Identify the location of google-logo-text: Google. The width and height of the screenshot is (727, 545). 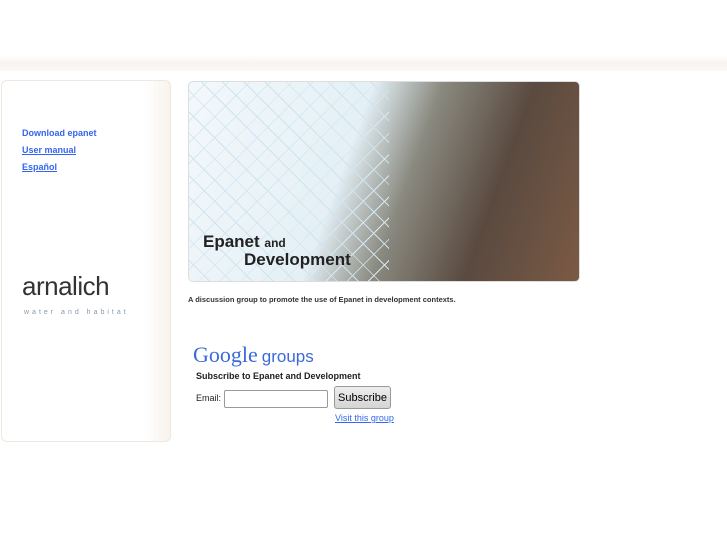
(225, 354).